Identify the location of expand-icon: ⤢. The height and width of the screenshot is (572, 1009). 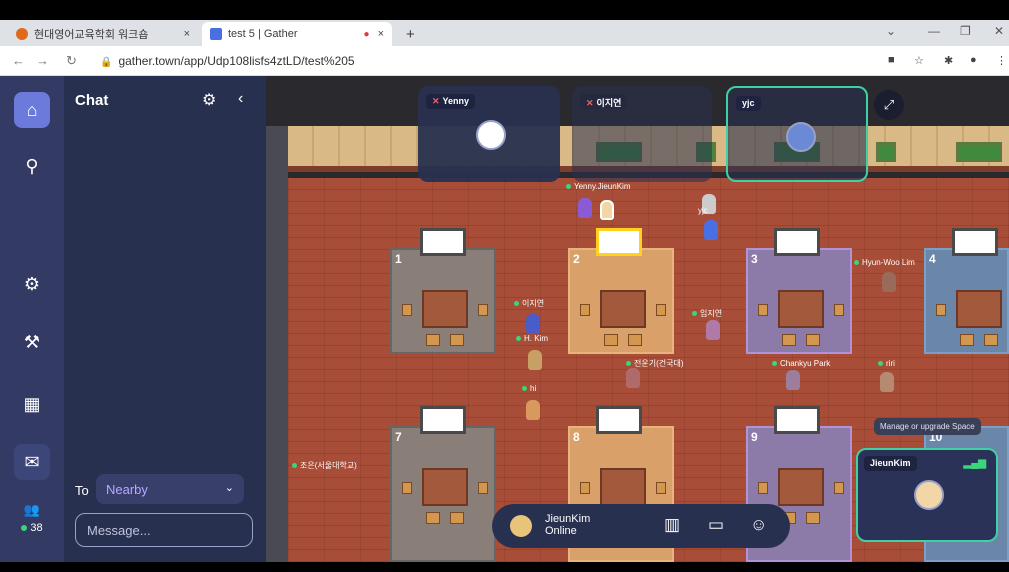
(889, 105).